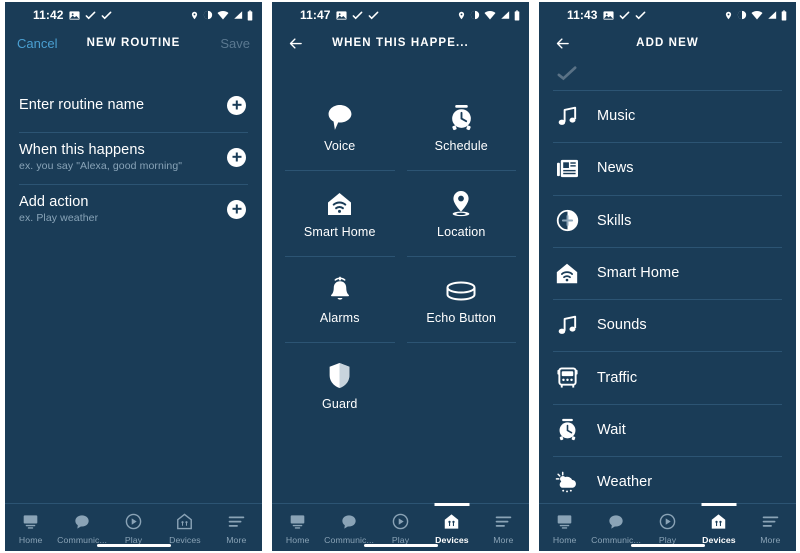  I want to click on grid-top-pad, so click(400, 71).